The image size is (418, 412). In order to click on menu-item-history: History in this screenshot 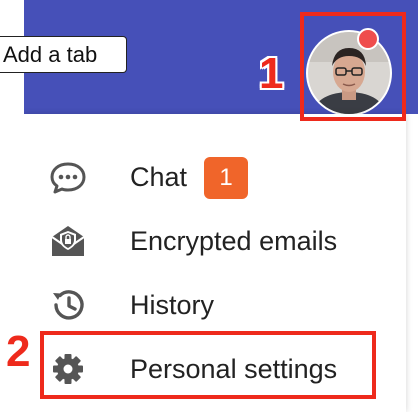, I will do `click(215, 305)`.